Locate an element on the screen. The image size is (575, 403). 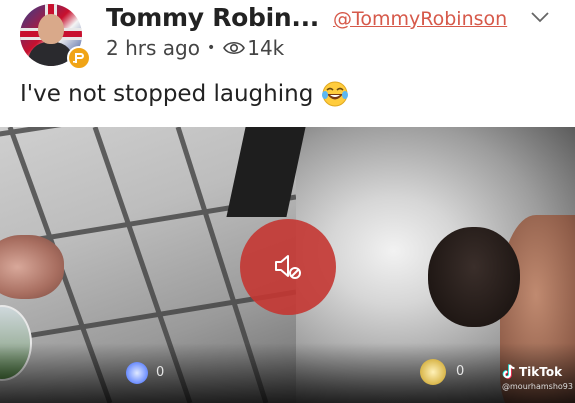
tiktok-watermark: TikTok is located at coordinates (532, 372).